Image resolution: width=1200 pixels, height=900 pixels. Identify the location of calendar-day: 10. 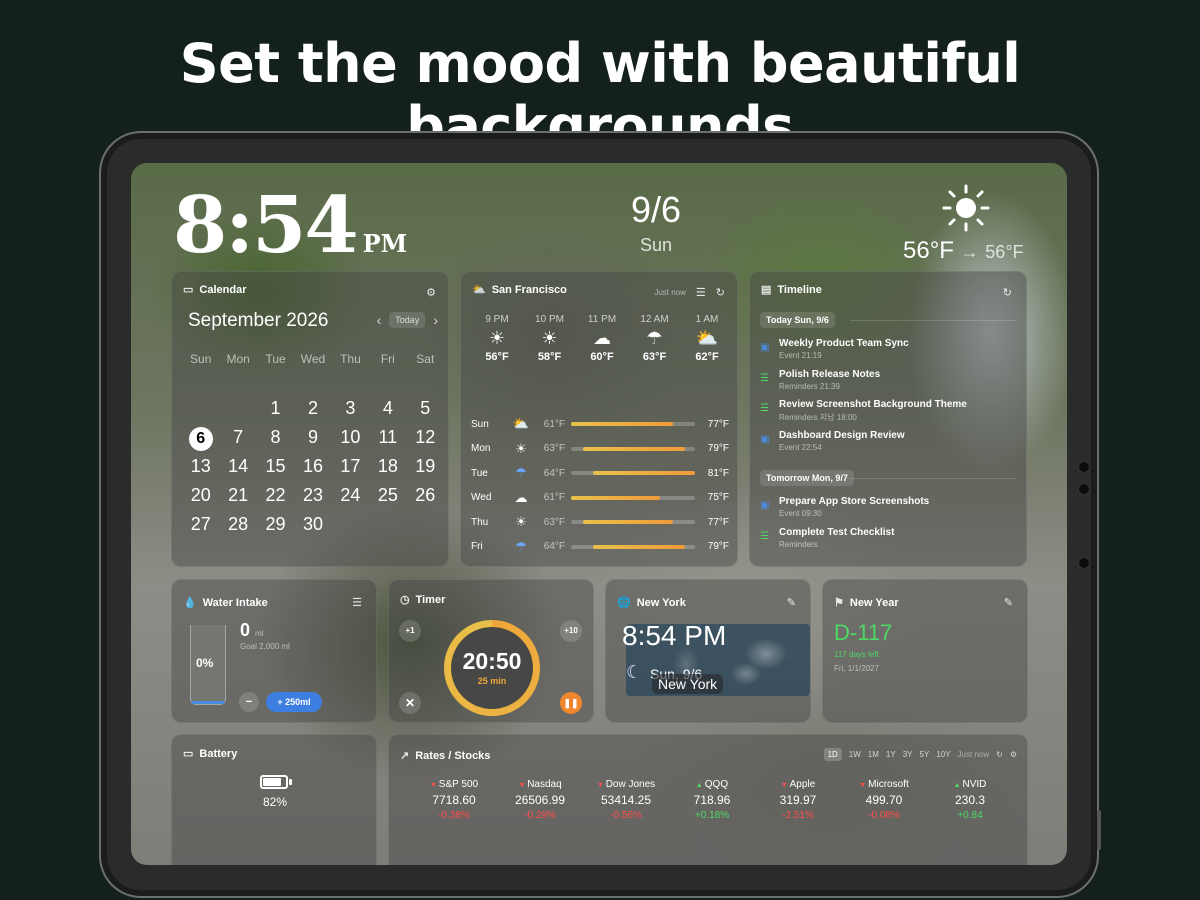
(350, 437).